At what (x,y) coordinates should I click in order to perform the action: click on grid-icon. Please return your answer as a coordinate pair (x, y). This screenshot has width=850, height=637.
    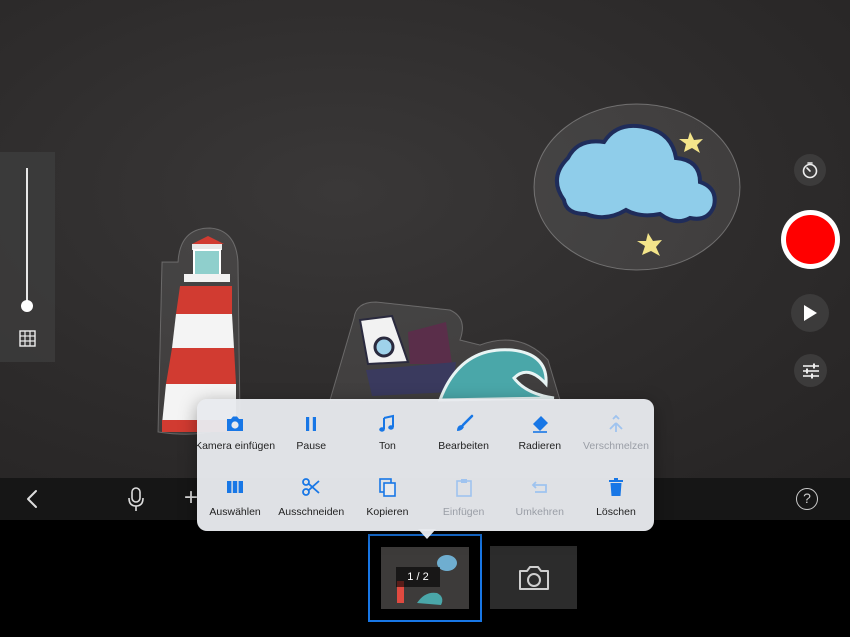
    Looking at the image, I should click on (27, 338).